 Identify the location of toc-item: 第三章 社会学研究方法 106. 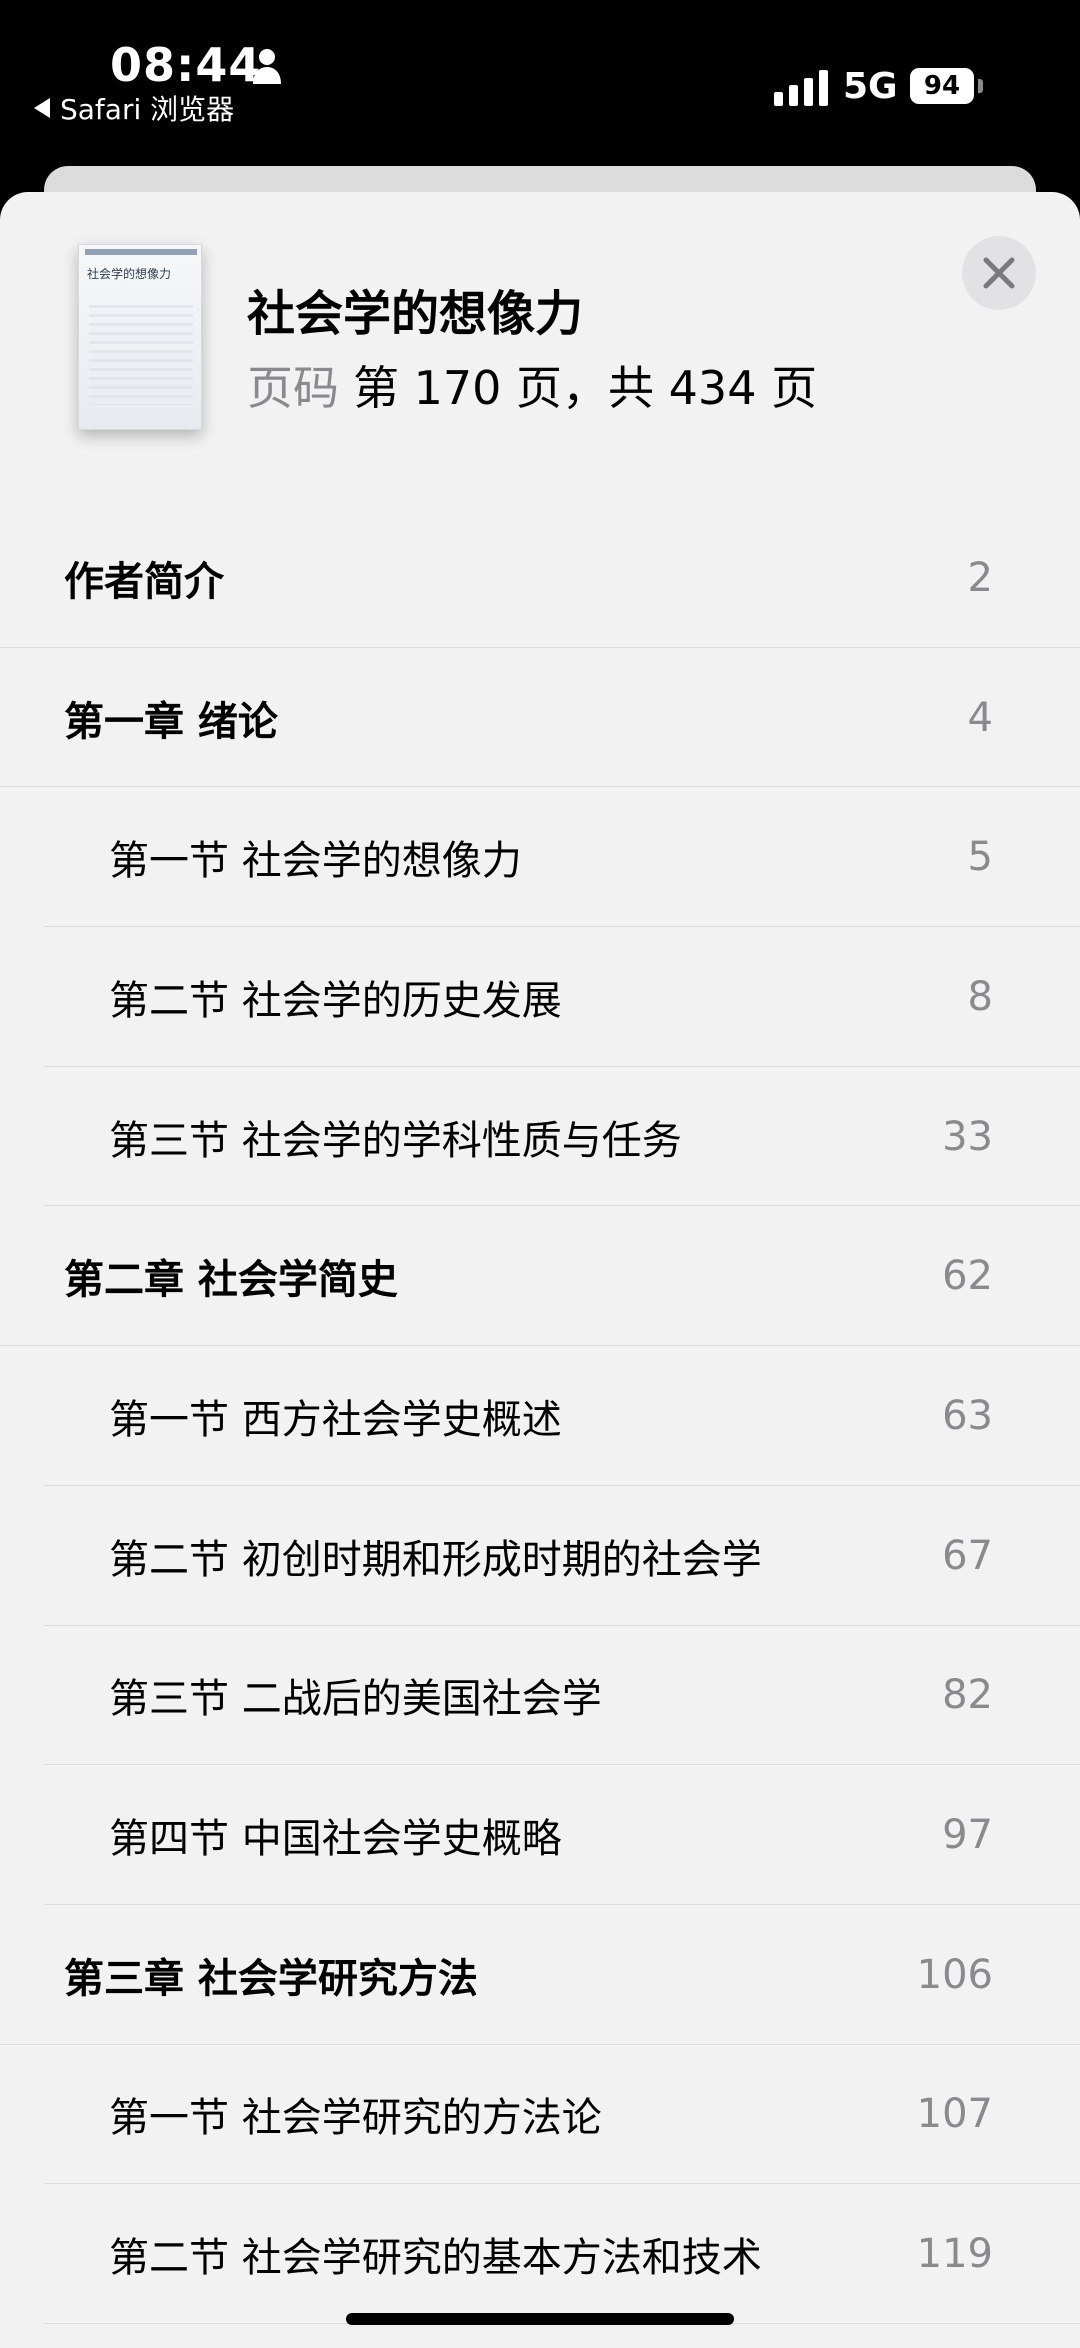
(540, 1975).